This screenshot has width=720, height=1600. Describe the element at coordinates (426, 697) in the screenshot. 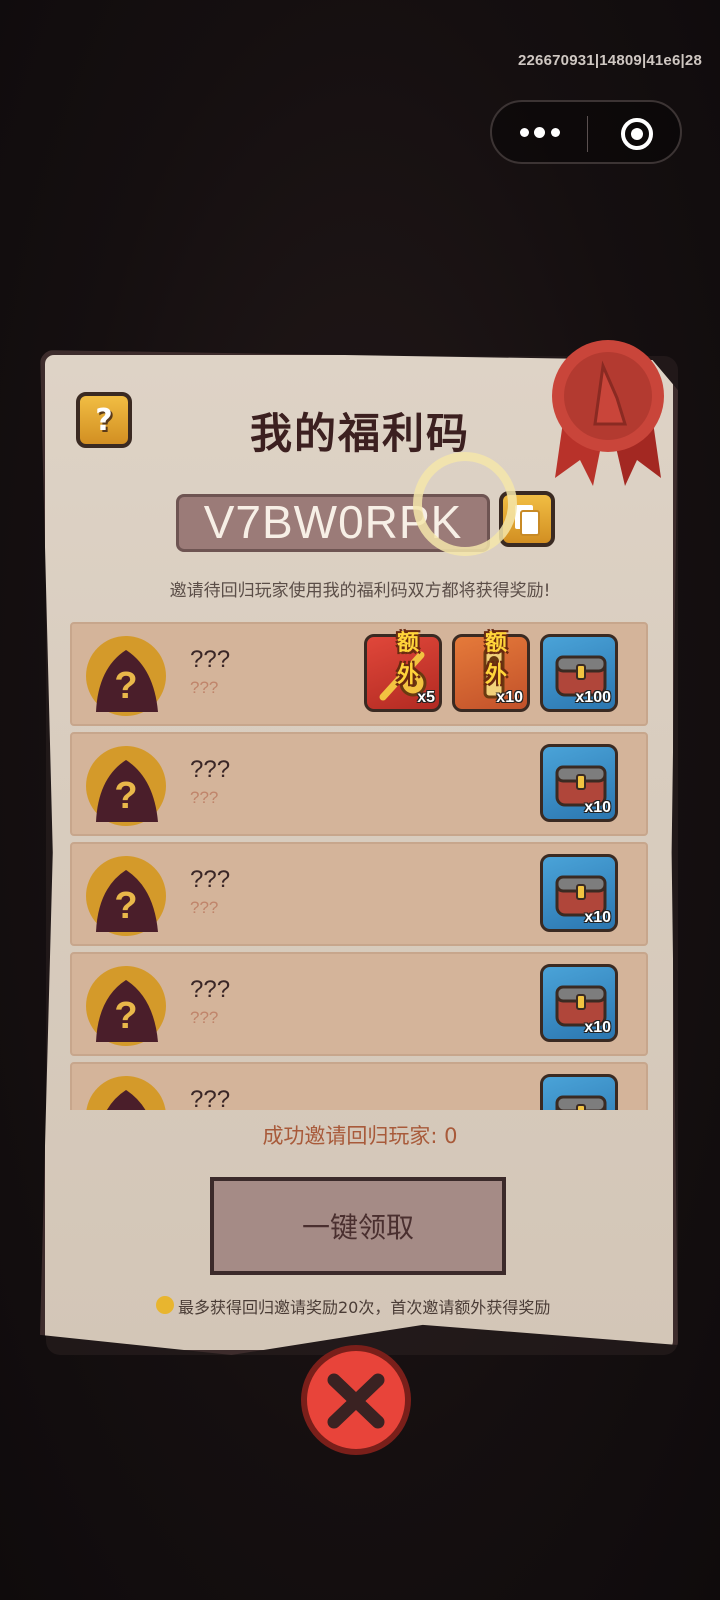

I see `reward-quantity: x5` at that location.